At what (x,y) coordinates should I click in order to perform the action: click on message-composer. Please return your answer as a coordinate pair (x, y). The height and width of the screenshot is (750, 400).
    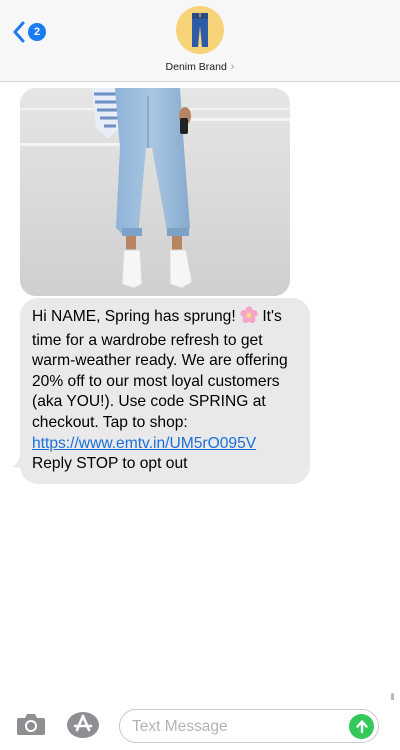
    Looking at the image, I should click on (200, 725).